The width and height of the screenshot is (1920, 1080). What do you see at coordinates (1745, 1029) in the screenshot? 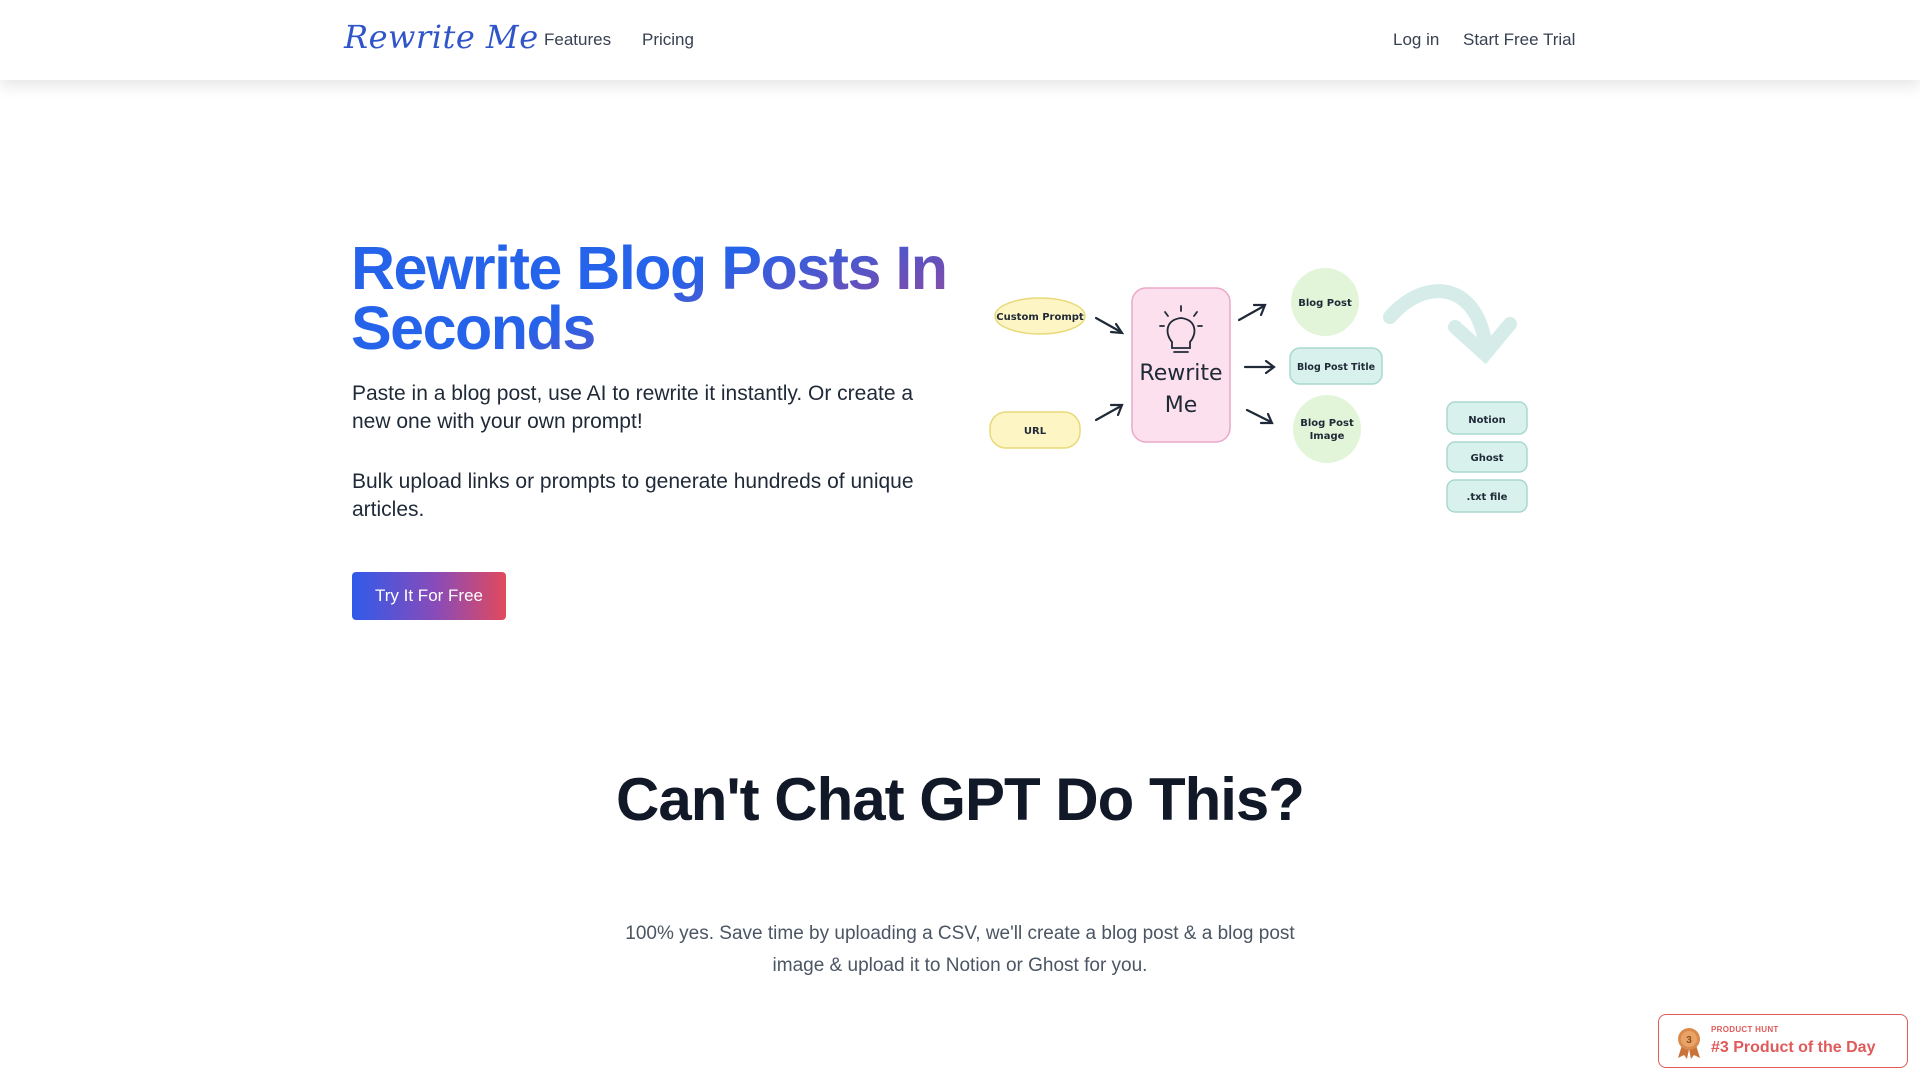
I see `badge-source-label: PRODUCT HUNT` at bounding box center [1745, 1029].